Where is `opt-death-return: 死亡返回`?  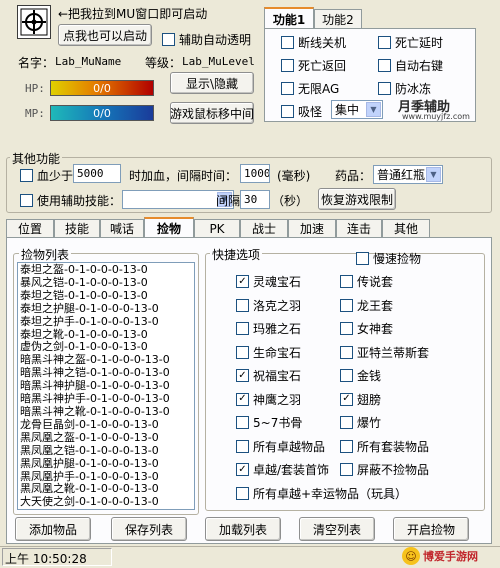 opt-death-return: 死亡返回 is located at coordinates (313, 65).